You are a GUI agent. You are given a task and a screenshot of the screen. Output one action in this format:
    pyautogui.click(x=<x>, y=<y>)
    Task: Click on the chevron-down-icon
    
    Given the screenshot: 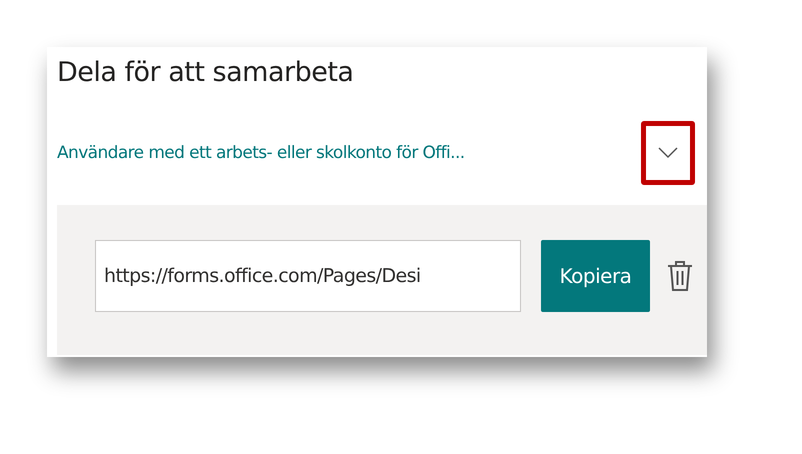 What is the action you would take?
    pyautogui.click(x=668, y=153)
    